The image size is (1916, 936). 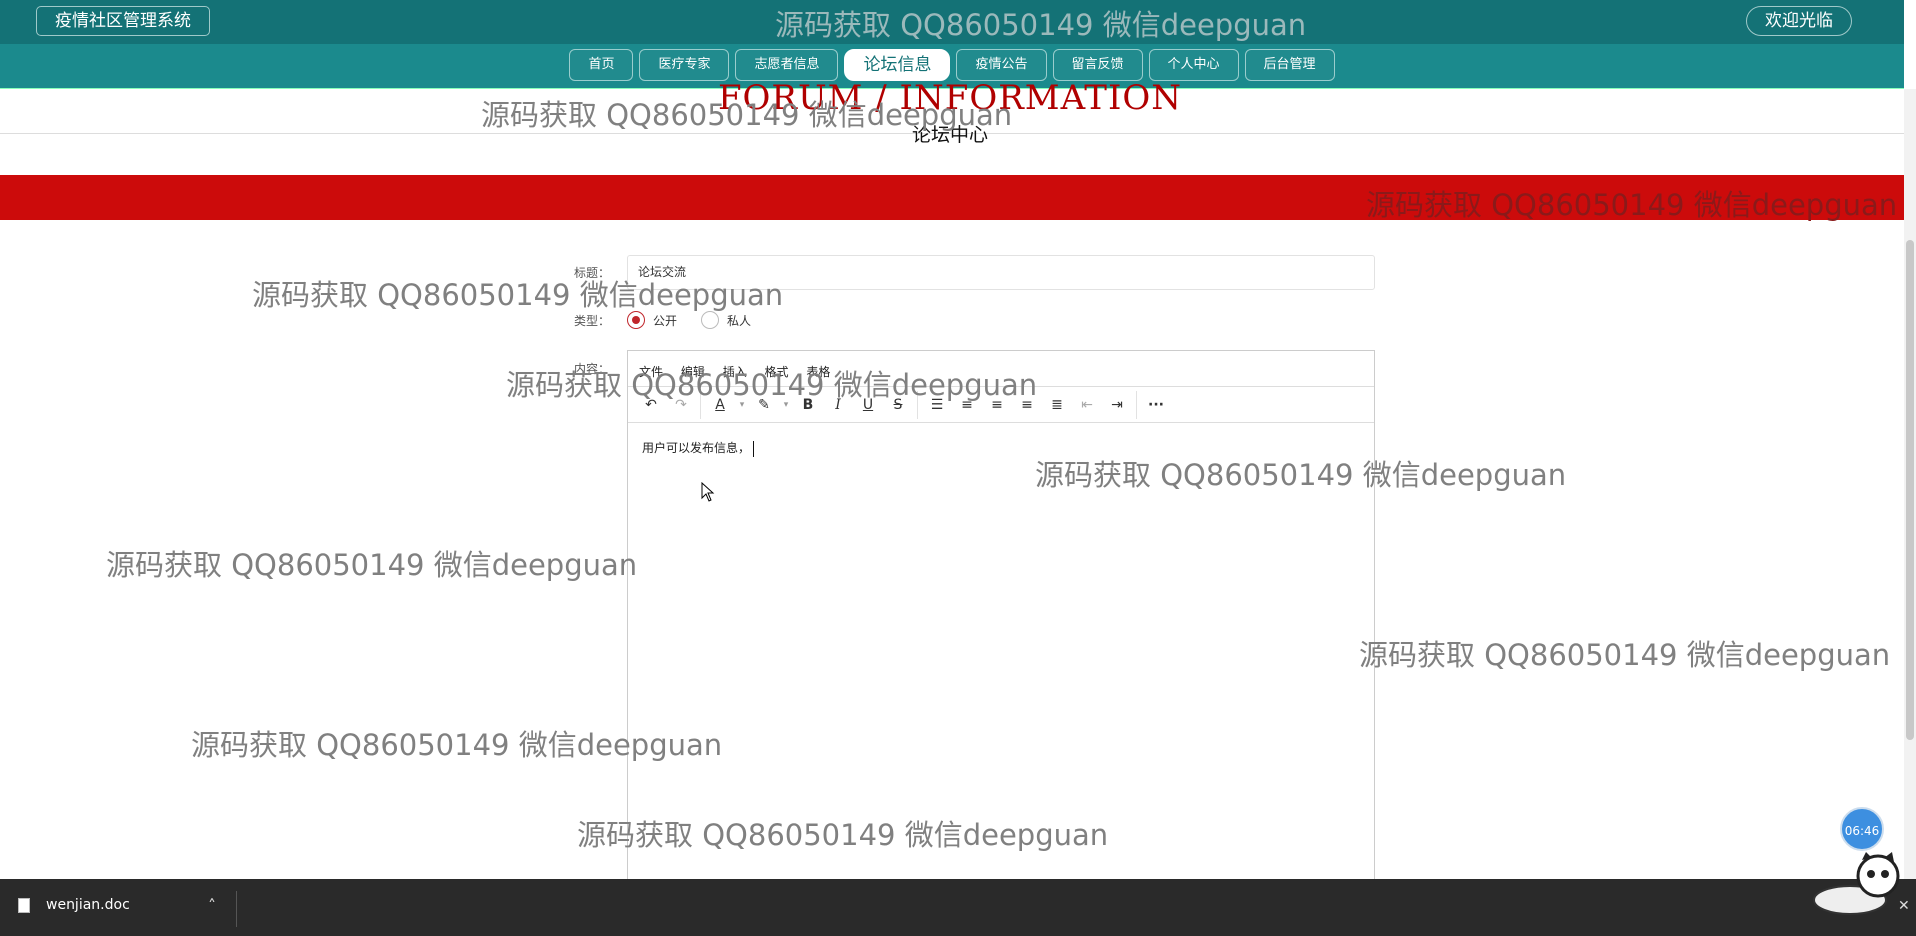 What do you see at coordinates (1001, 65) in the screenshot?
I see `nav-item-announcements: 疫情公告` at bounding box center [1001, 65].